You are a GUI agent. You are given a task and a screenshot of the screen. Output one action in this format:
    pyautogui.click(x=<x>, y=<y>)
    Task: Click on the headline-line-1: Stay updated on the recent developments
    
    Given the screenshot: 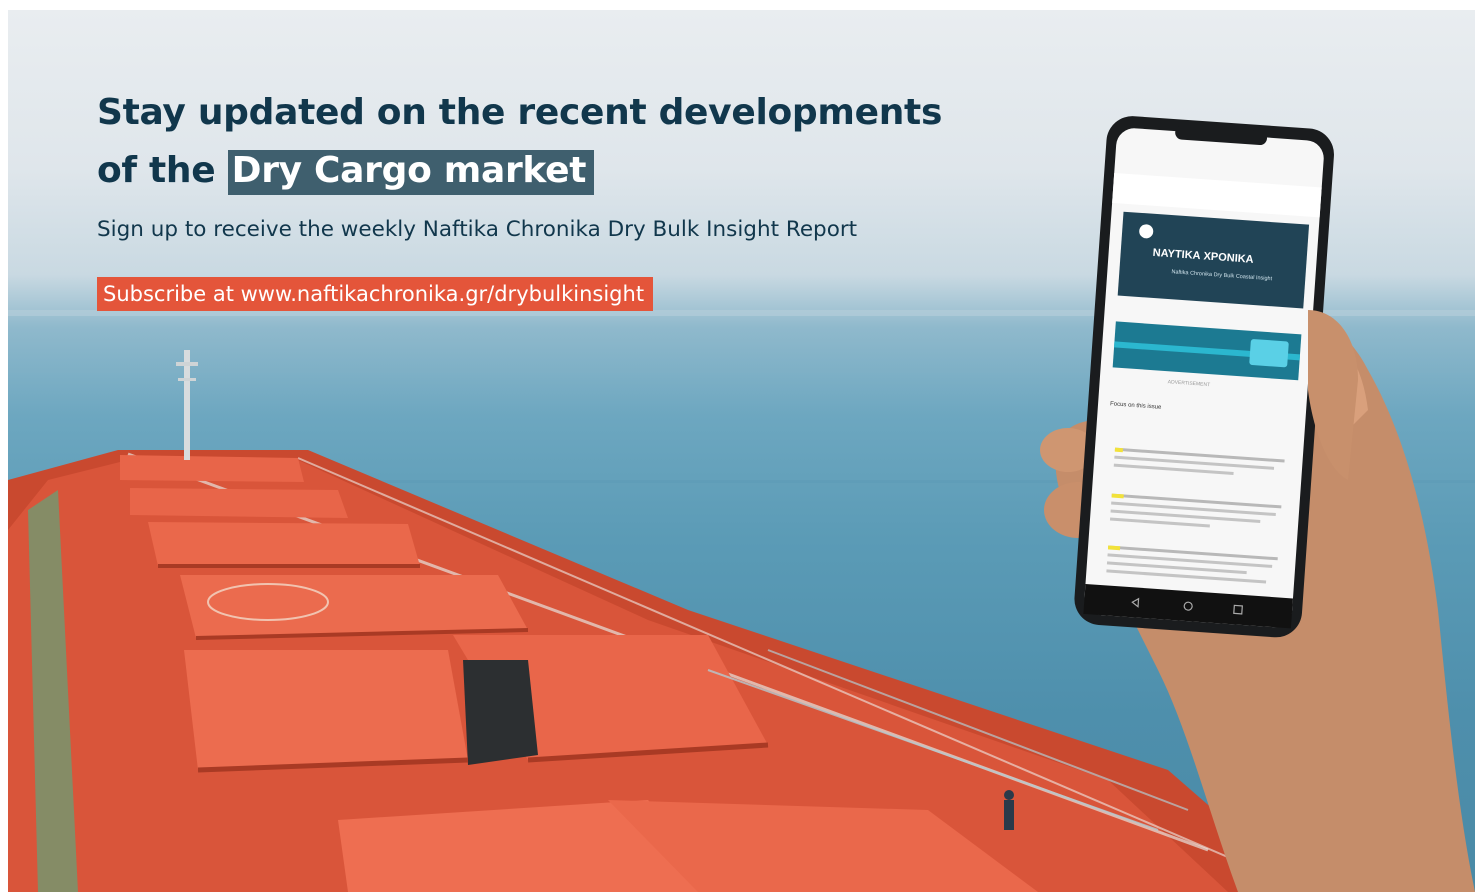 What is the action you would take?
    pyautogui.click(x=520, y=112)
    